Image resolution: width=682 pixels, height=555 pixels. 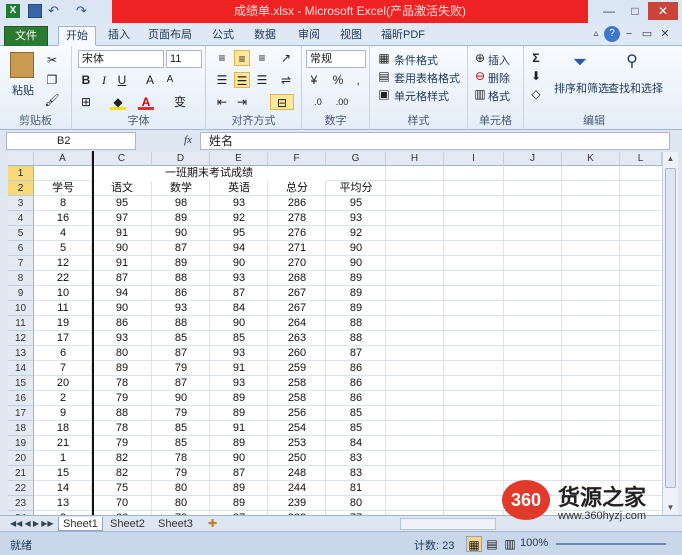 I want to click on find-select-icon: ⚲, so click(x=632, y=62).